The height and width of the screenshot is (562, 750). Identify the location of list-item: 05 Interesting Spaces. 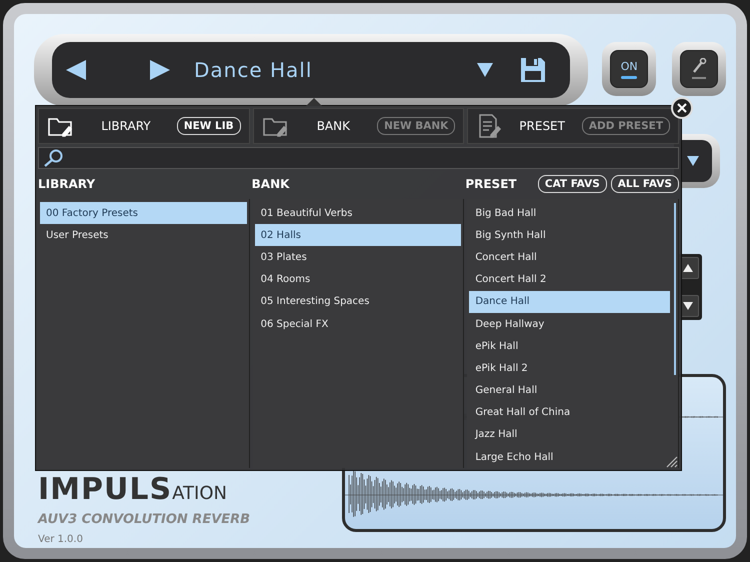
(358, 301).